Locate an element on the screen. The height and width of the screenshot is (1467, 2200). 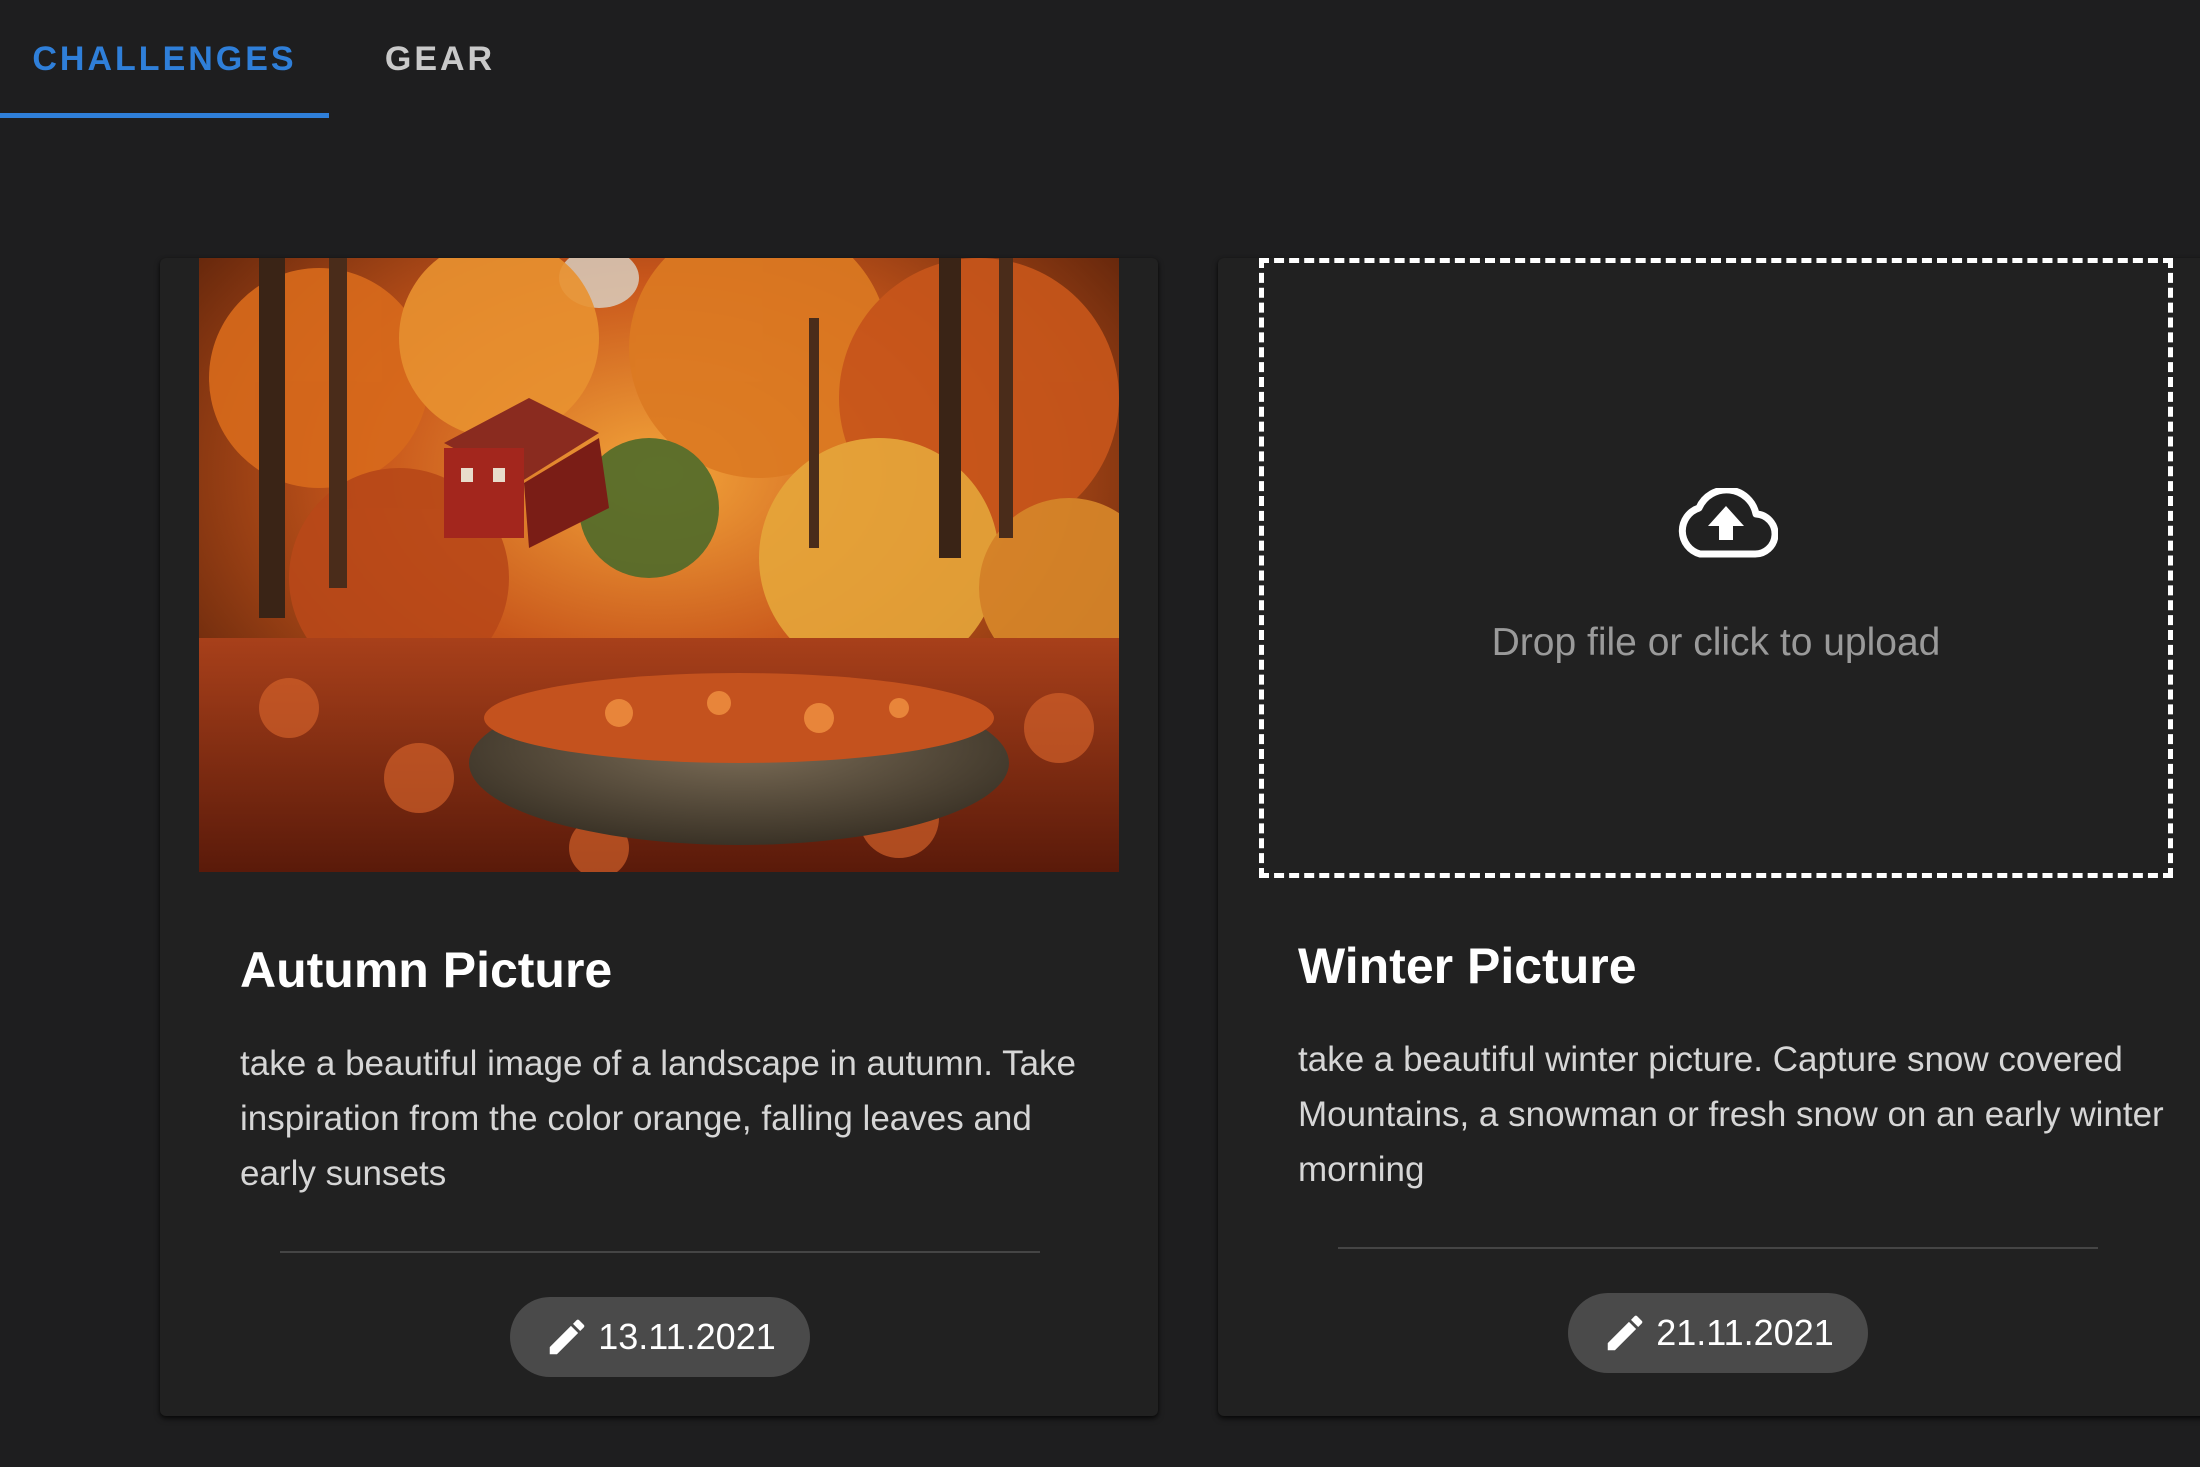
card-title: Winter Picture is located at coordinates (1467, 966).